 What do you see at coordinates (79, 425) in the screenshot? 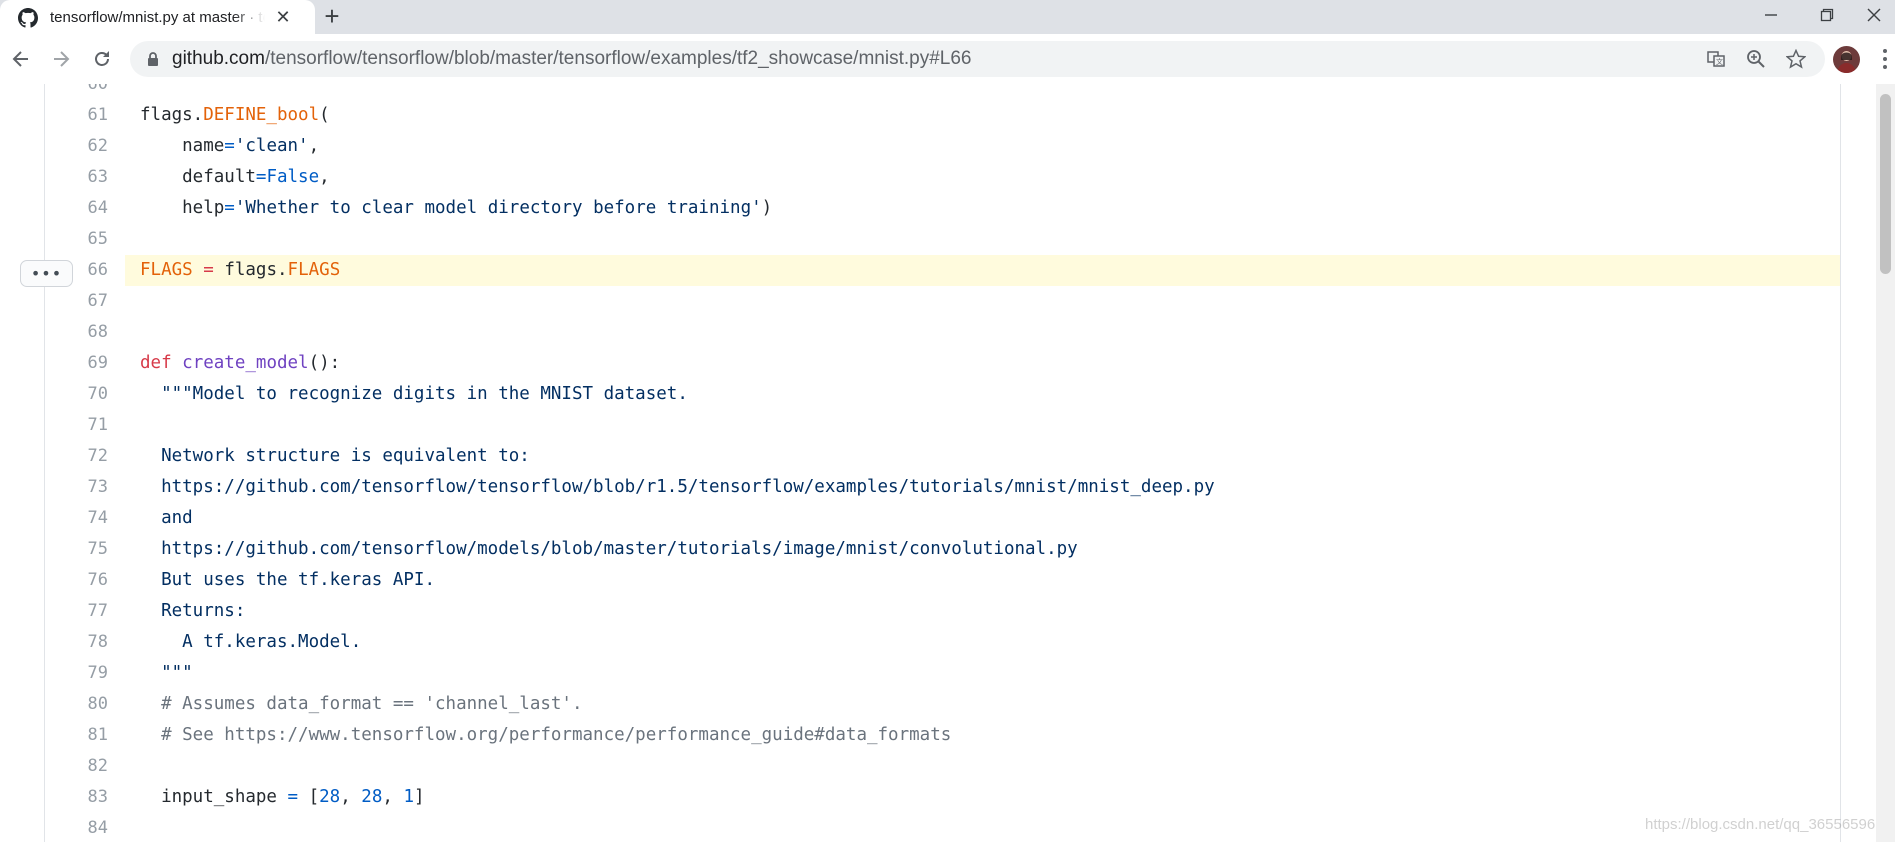
I see `line-number: 71` at bounding box center [79, 425].